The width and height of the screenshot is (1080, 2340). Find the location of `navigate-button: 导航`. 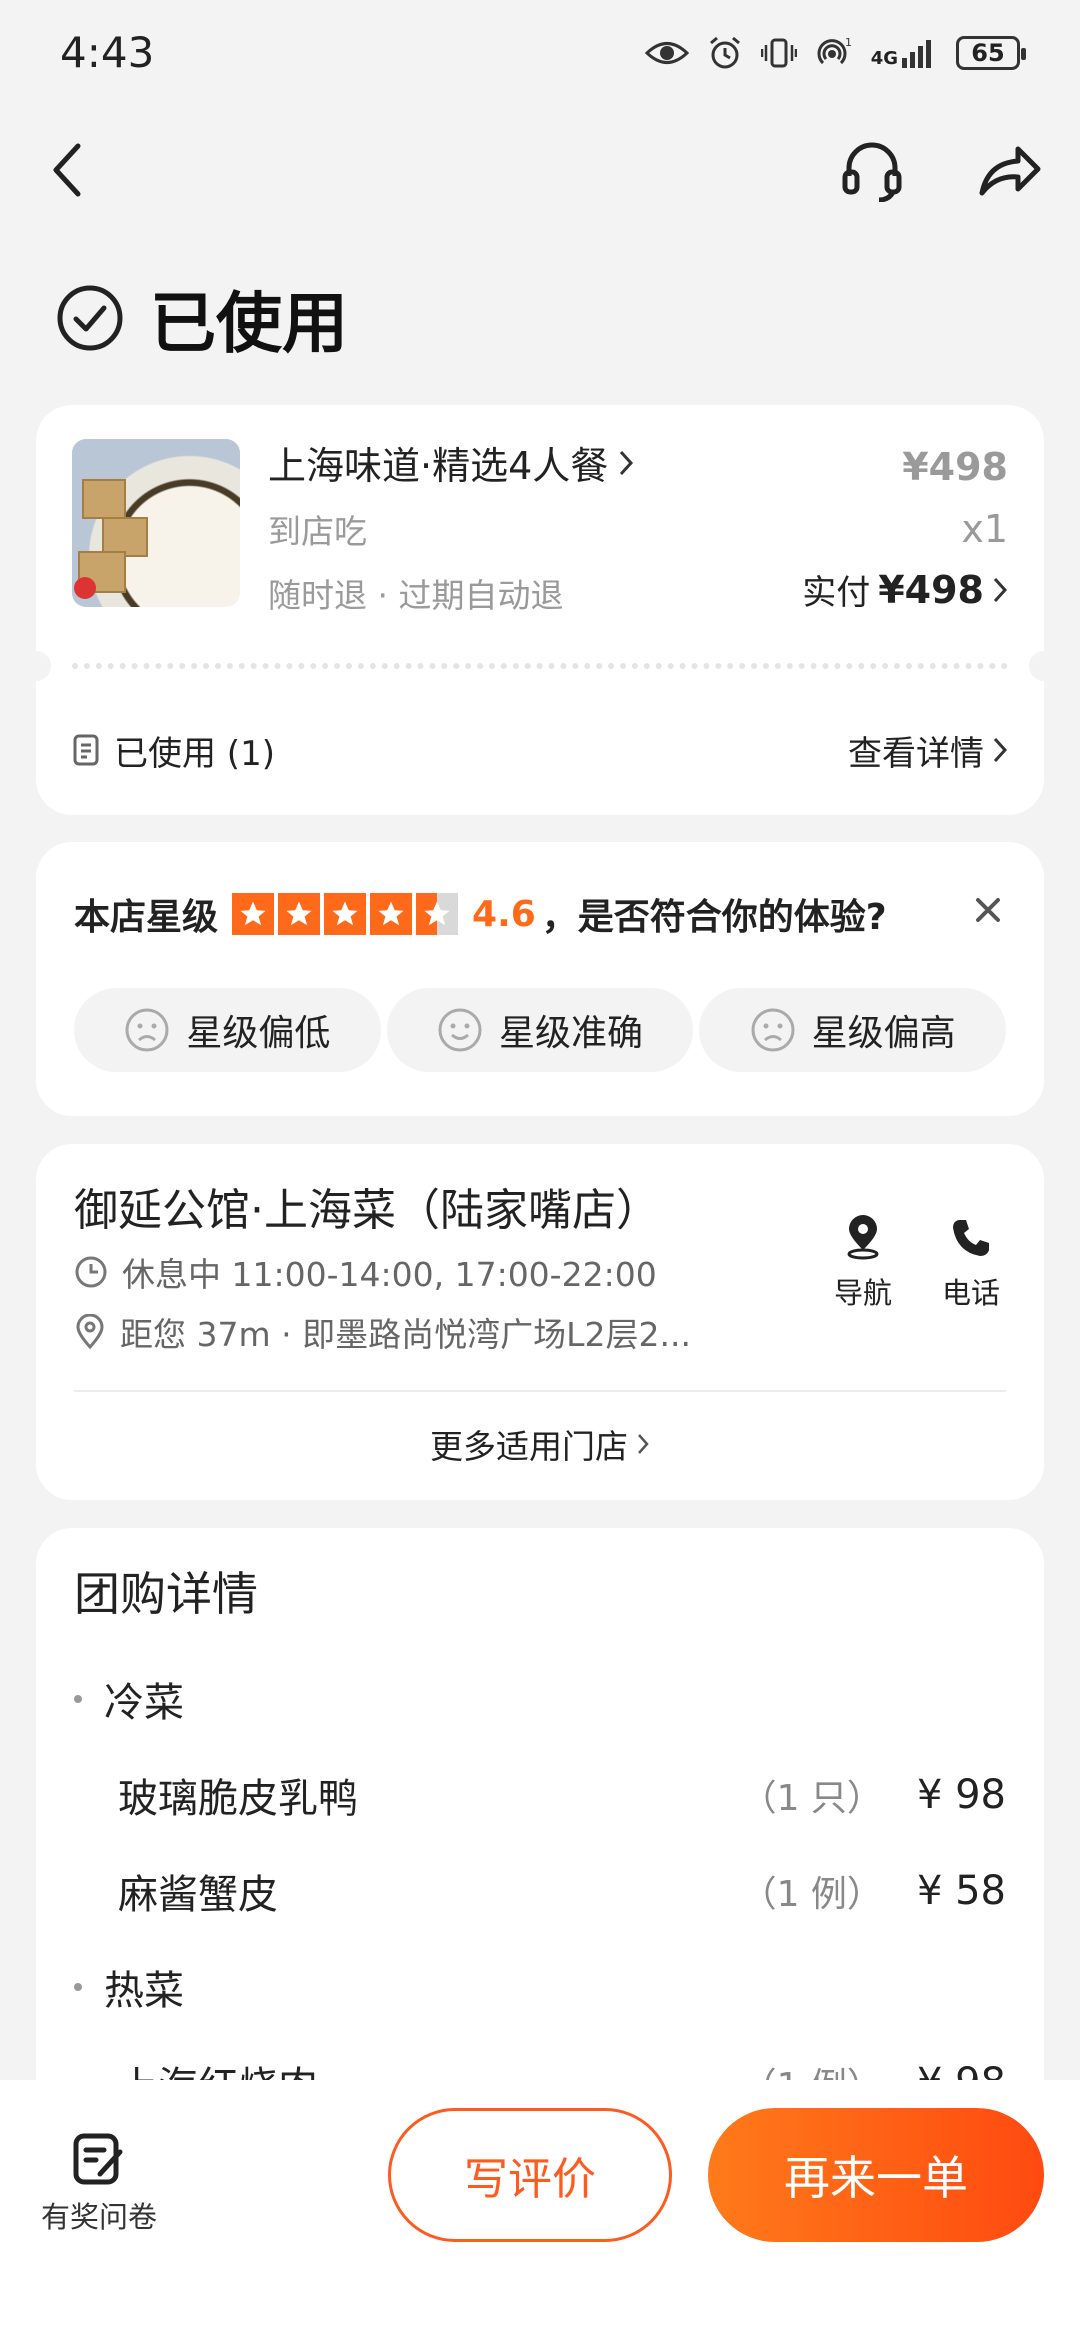

navigate-button: 导航 is located at coordinates (863, 1263).